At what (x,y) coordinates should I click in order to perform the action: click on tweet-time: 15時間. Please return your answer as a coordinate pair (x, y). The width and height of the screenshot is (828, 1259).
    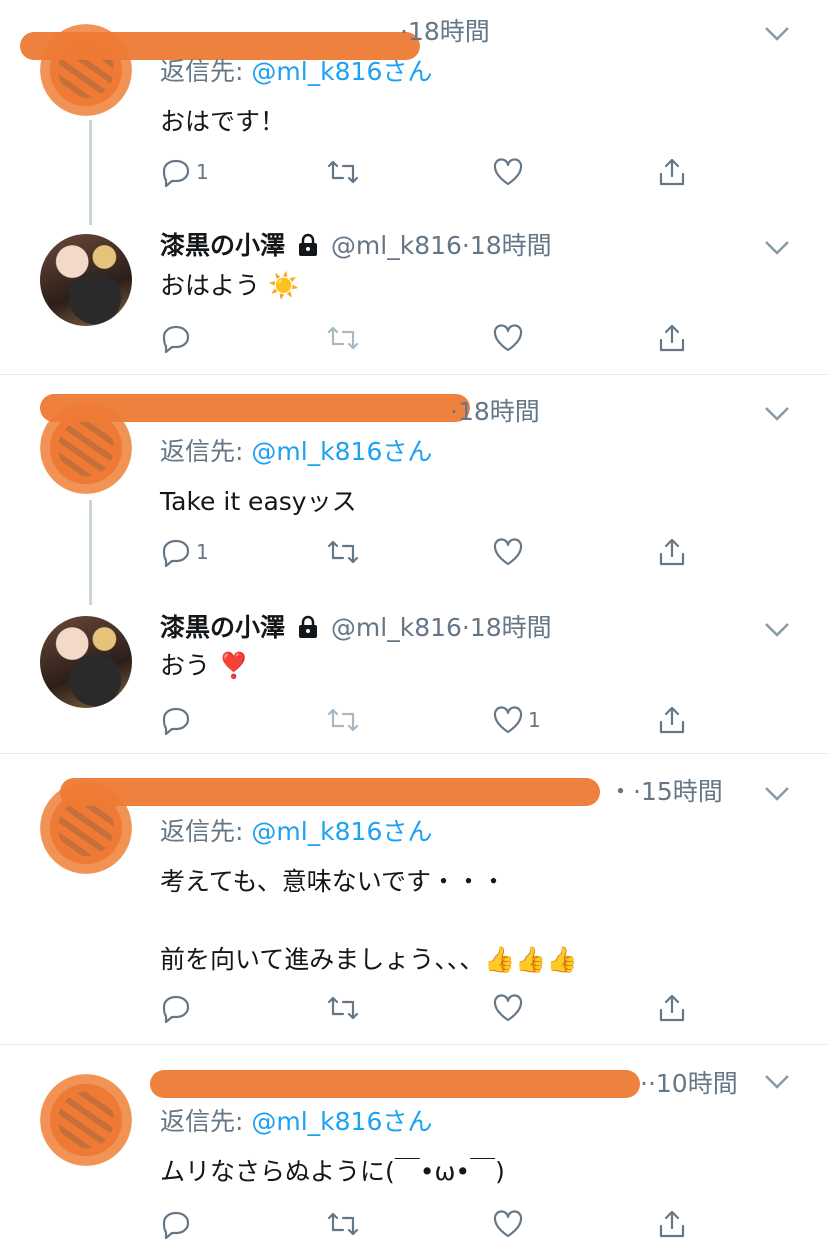
    Looking at the image, I should click on (682, 791).